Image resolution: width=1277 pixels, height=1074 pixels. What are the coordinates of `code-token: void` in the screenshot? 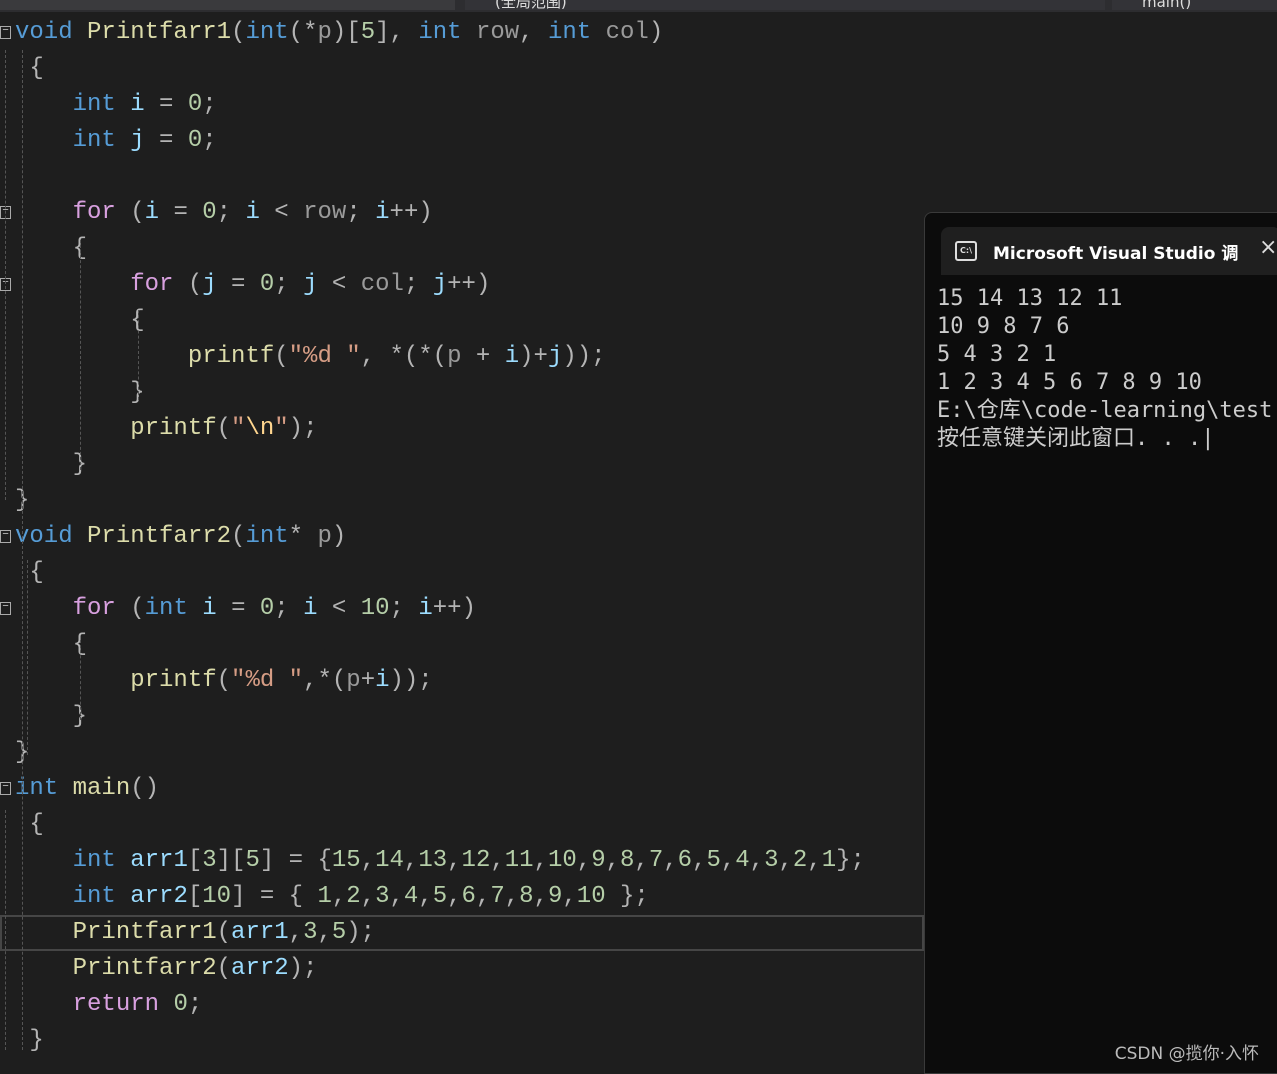 It's located at (44, 536).